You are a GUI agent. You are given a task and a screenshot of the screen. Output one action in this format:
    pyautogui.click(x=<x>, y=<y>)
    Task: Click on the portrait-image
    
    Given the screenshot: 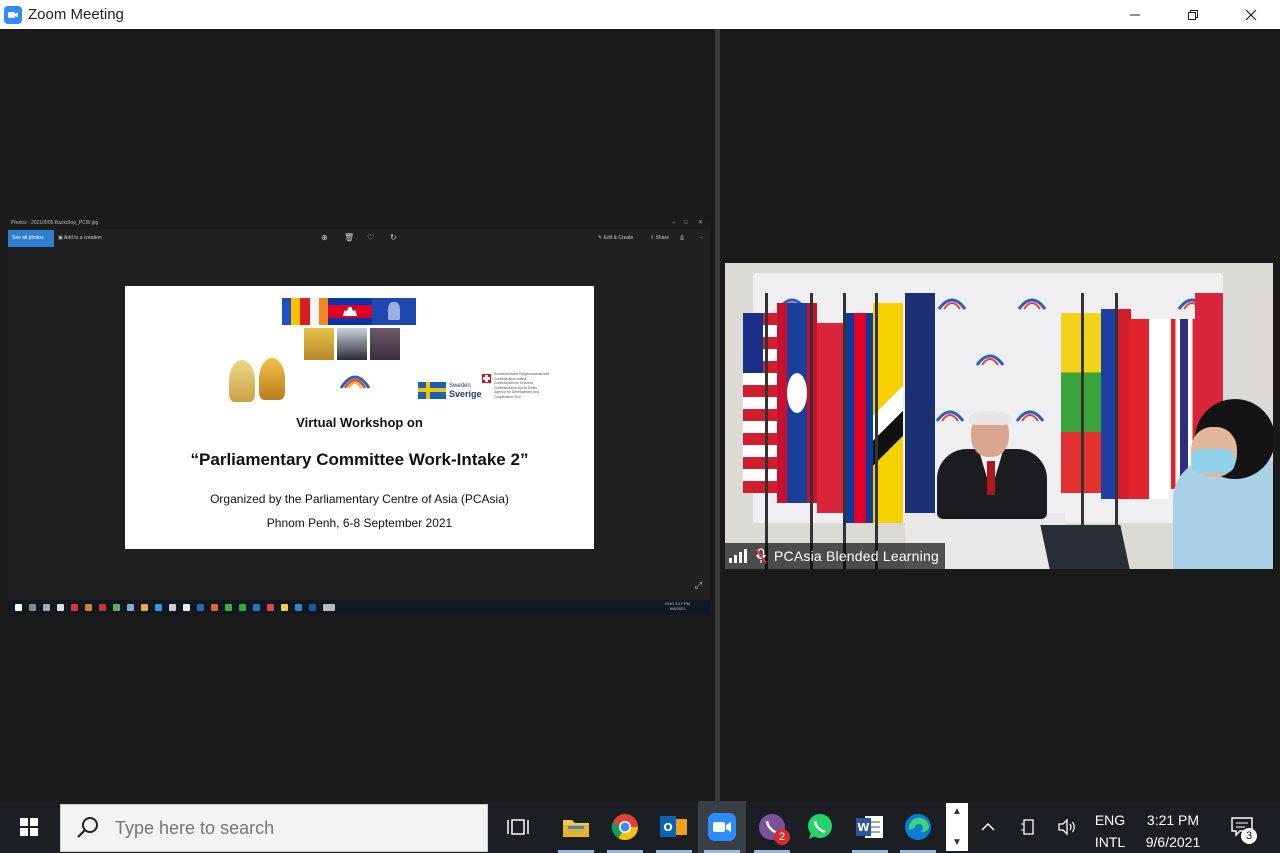 What is the action you would take?
    pyautogui.click(x=385, y=344)
    